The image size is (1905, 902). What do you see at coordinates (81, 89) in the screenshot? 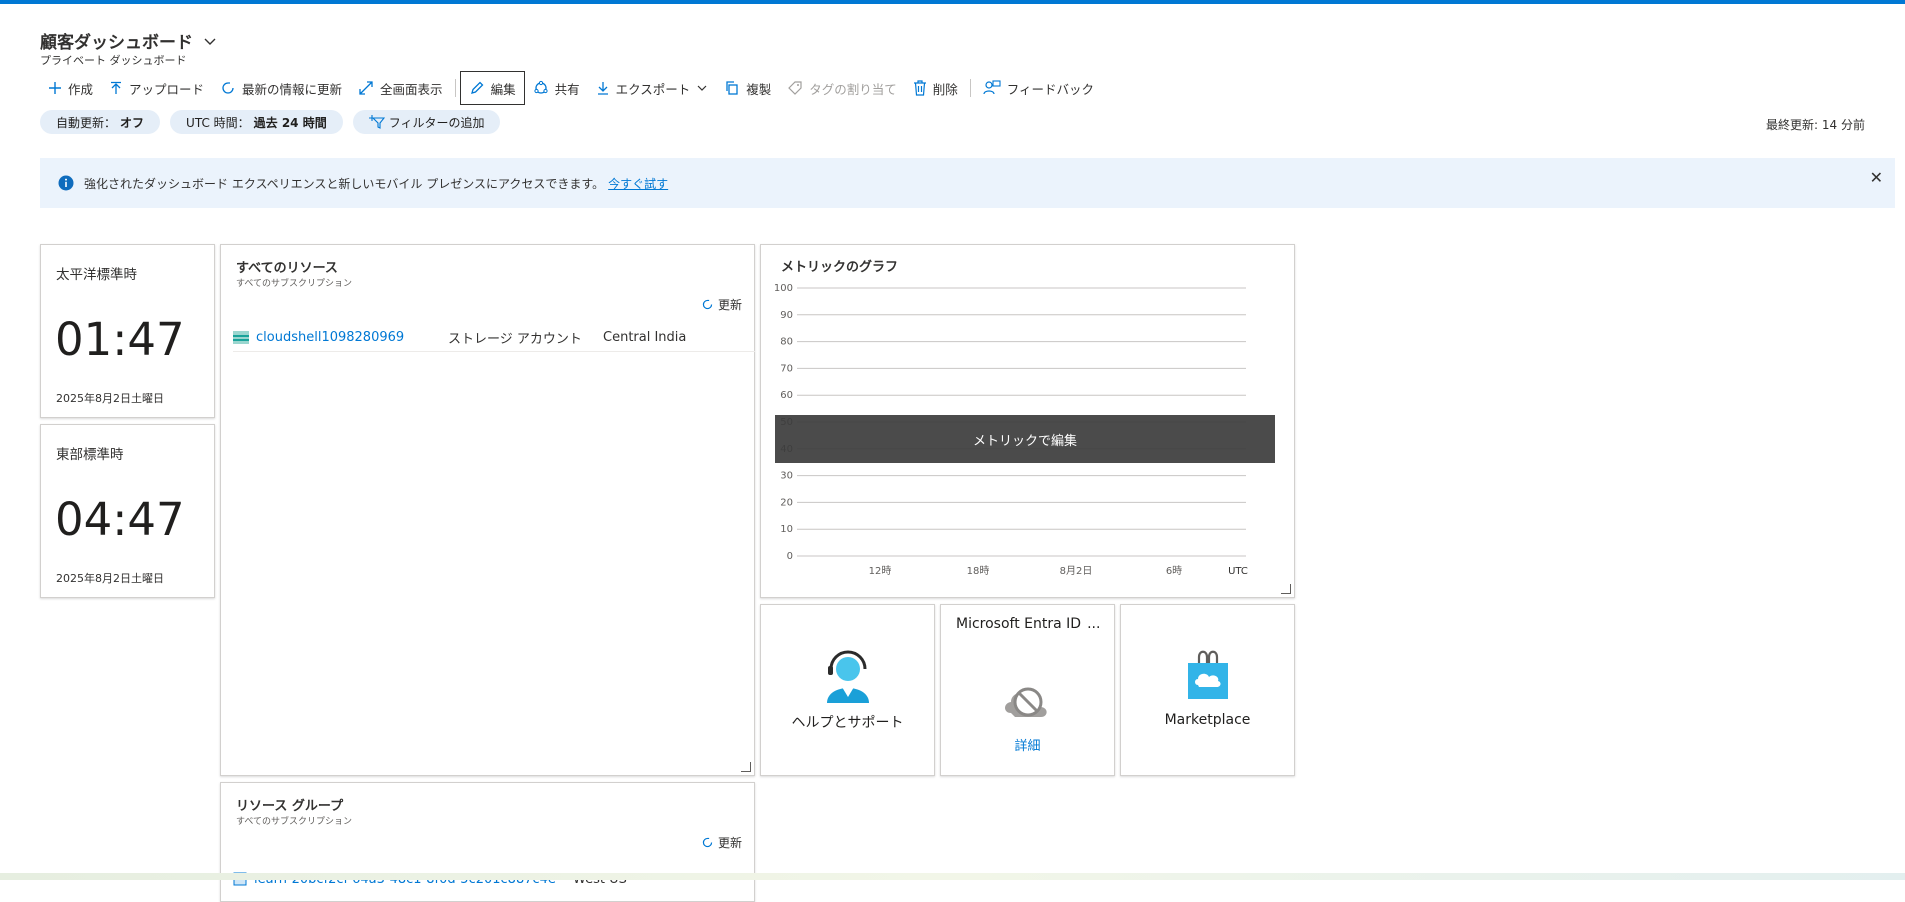
I see `create-label: 作成` at bounding box center [81, 89].